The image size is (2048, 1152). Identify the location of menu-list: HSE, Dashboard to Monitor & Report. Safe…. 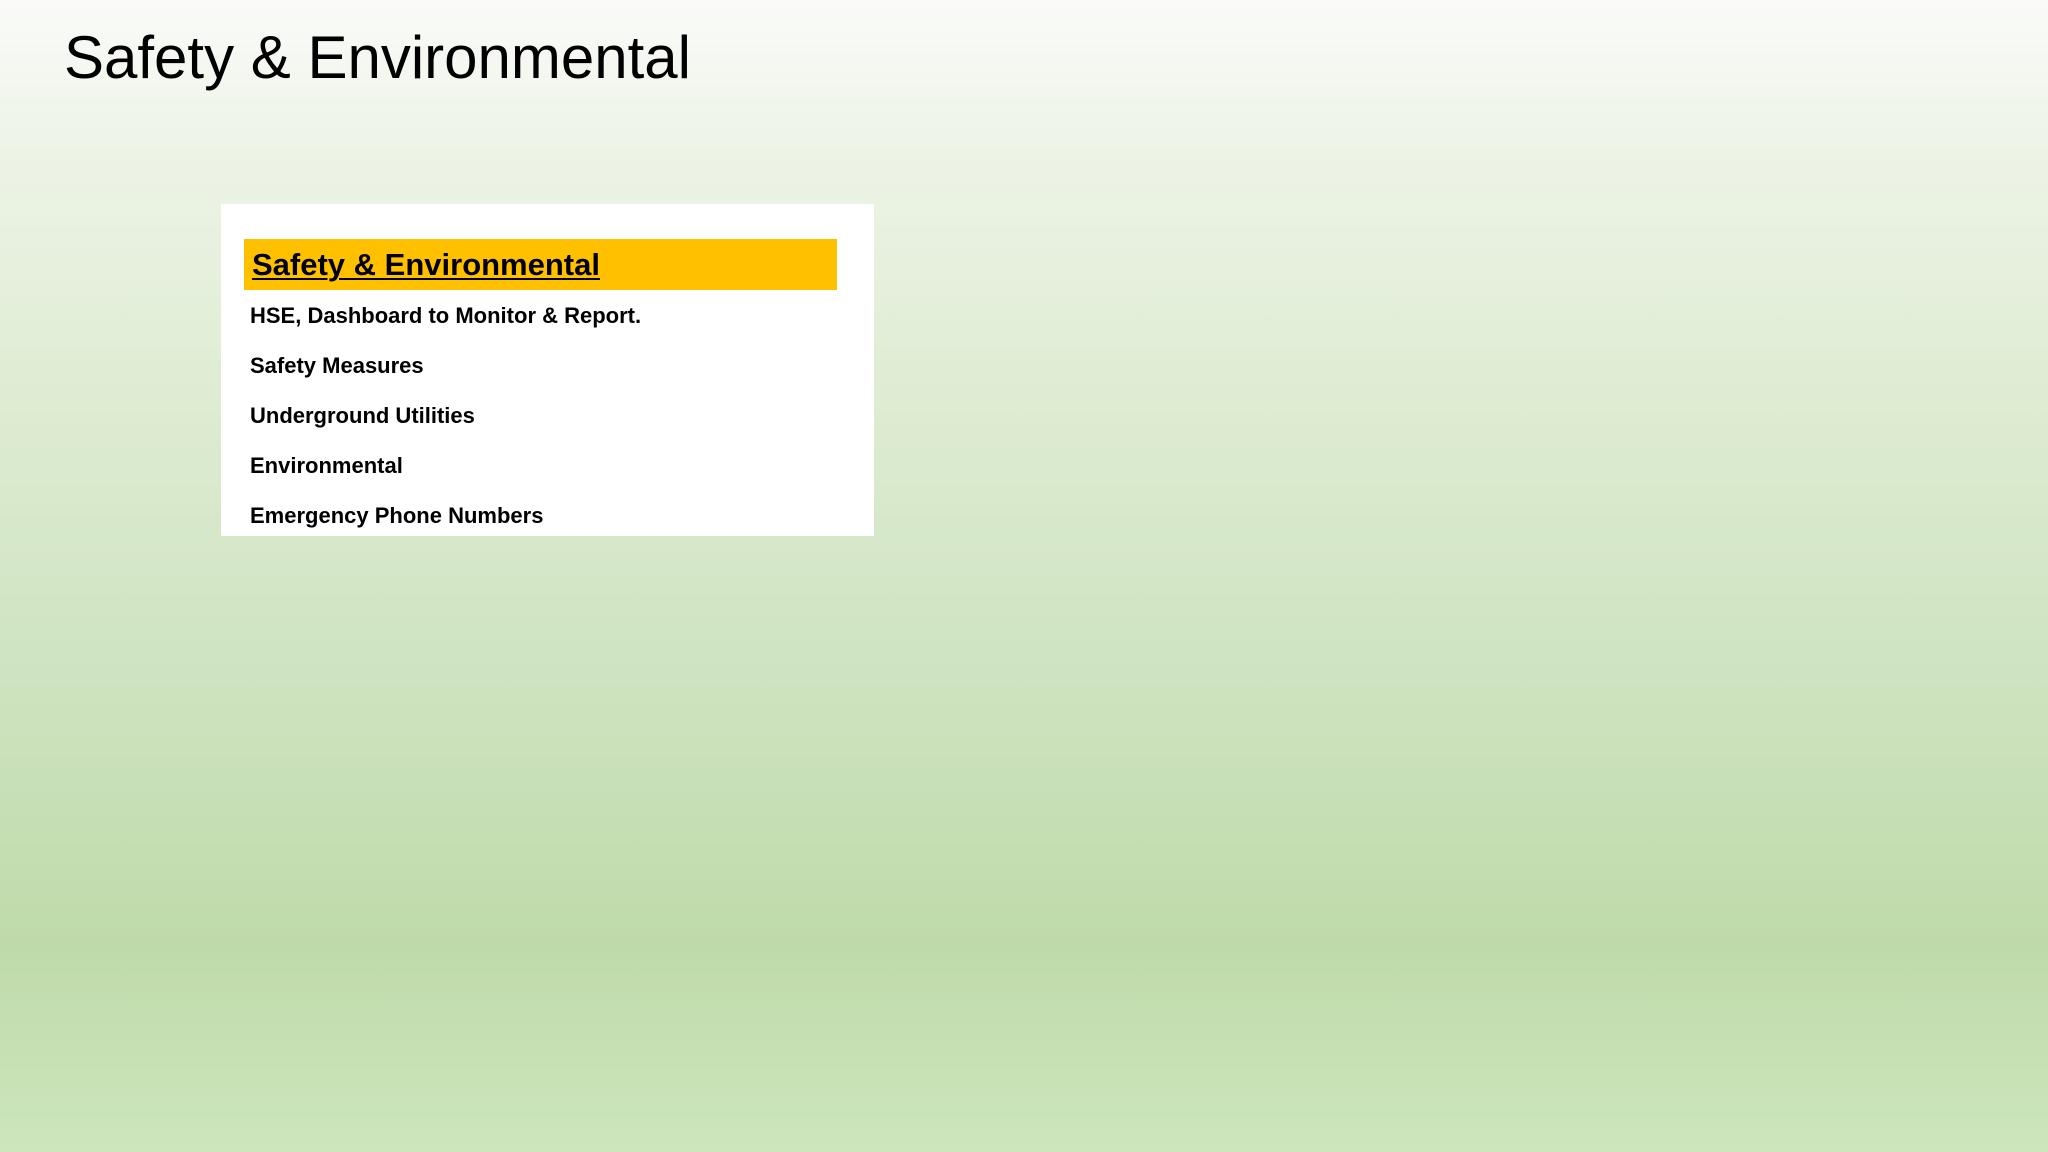
(445, 416).